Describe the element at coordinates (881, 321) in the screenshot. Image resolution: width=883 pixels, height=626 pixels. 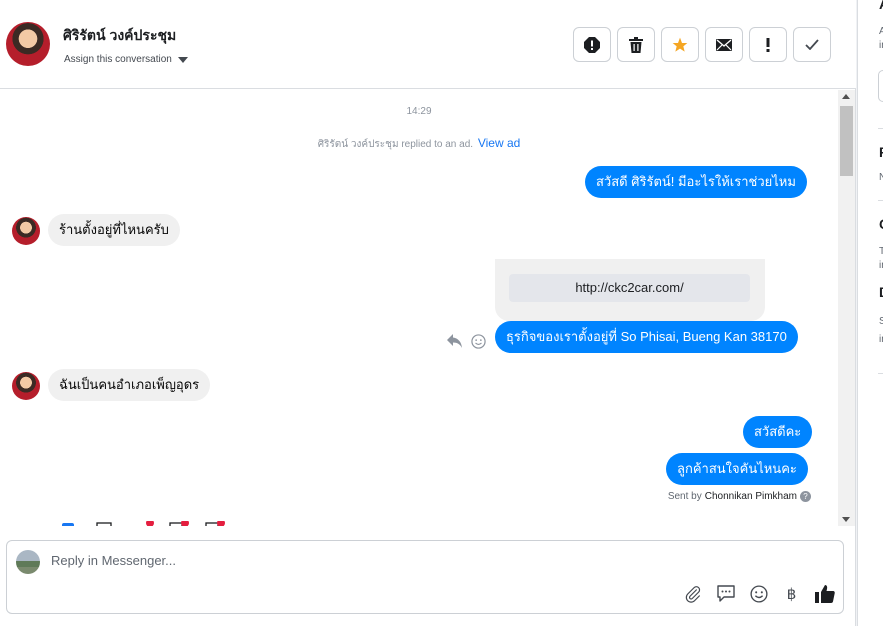
I see `sidebar-peek-text: S` at that location.